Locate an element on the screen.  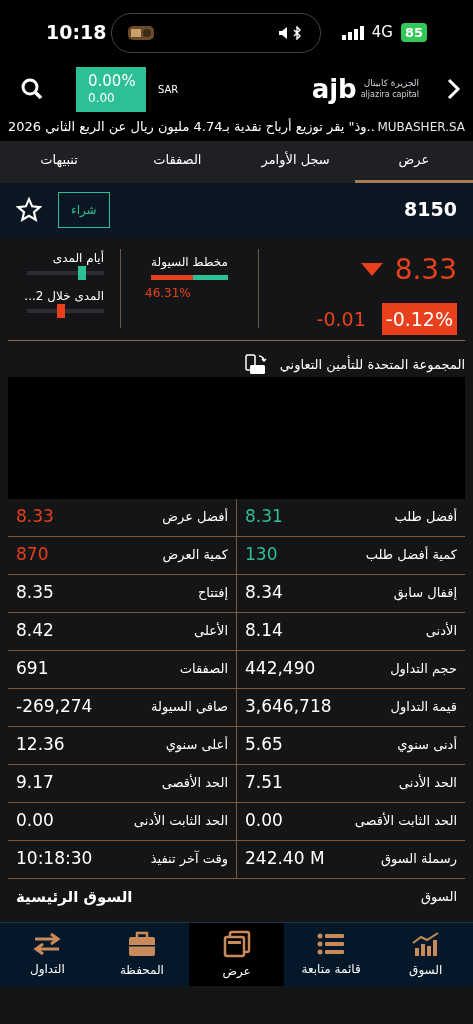
news-source: MUBASHER.SA is located at coordinates (421, 127).